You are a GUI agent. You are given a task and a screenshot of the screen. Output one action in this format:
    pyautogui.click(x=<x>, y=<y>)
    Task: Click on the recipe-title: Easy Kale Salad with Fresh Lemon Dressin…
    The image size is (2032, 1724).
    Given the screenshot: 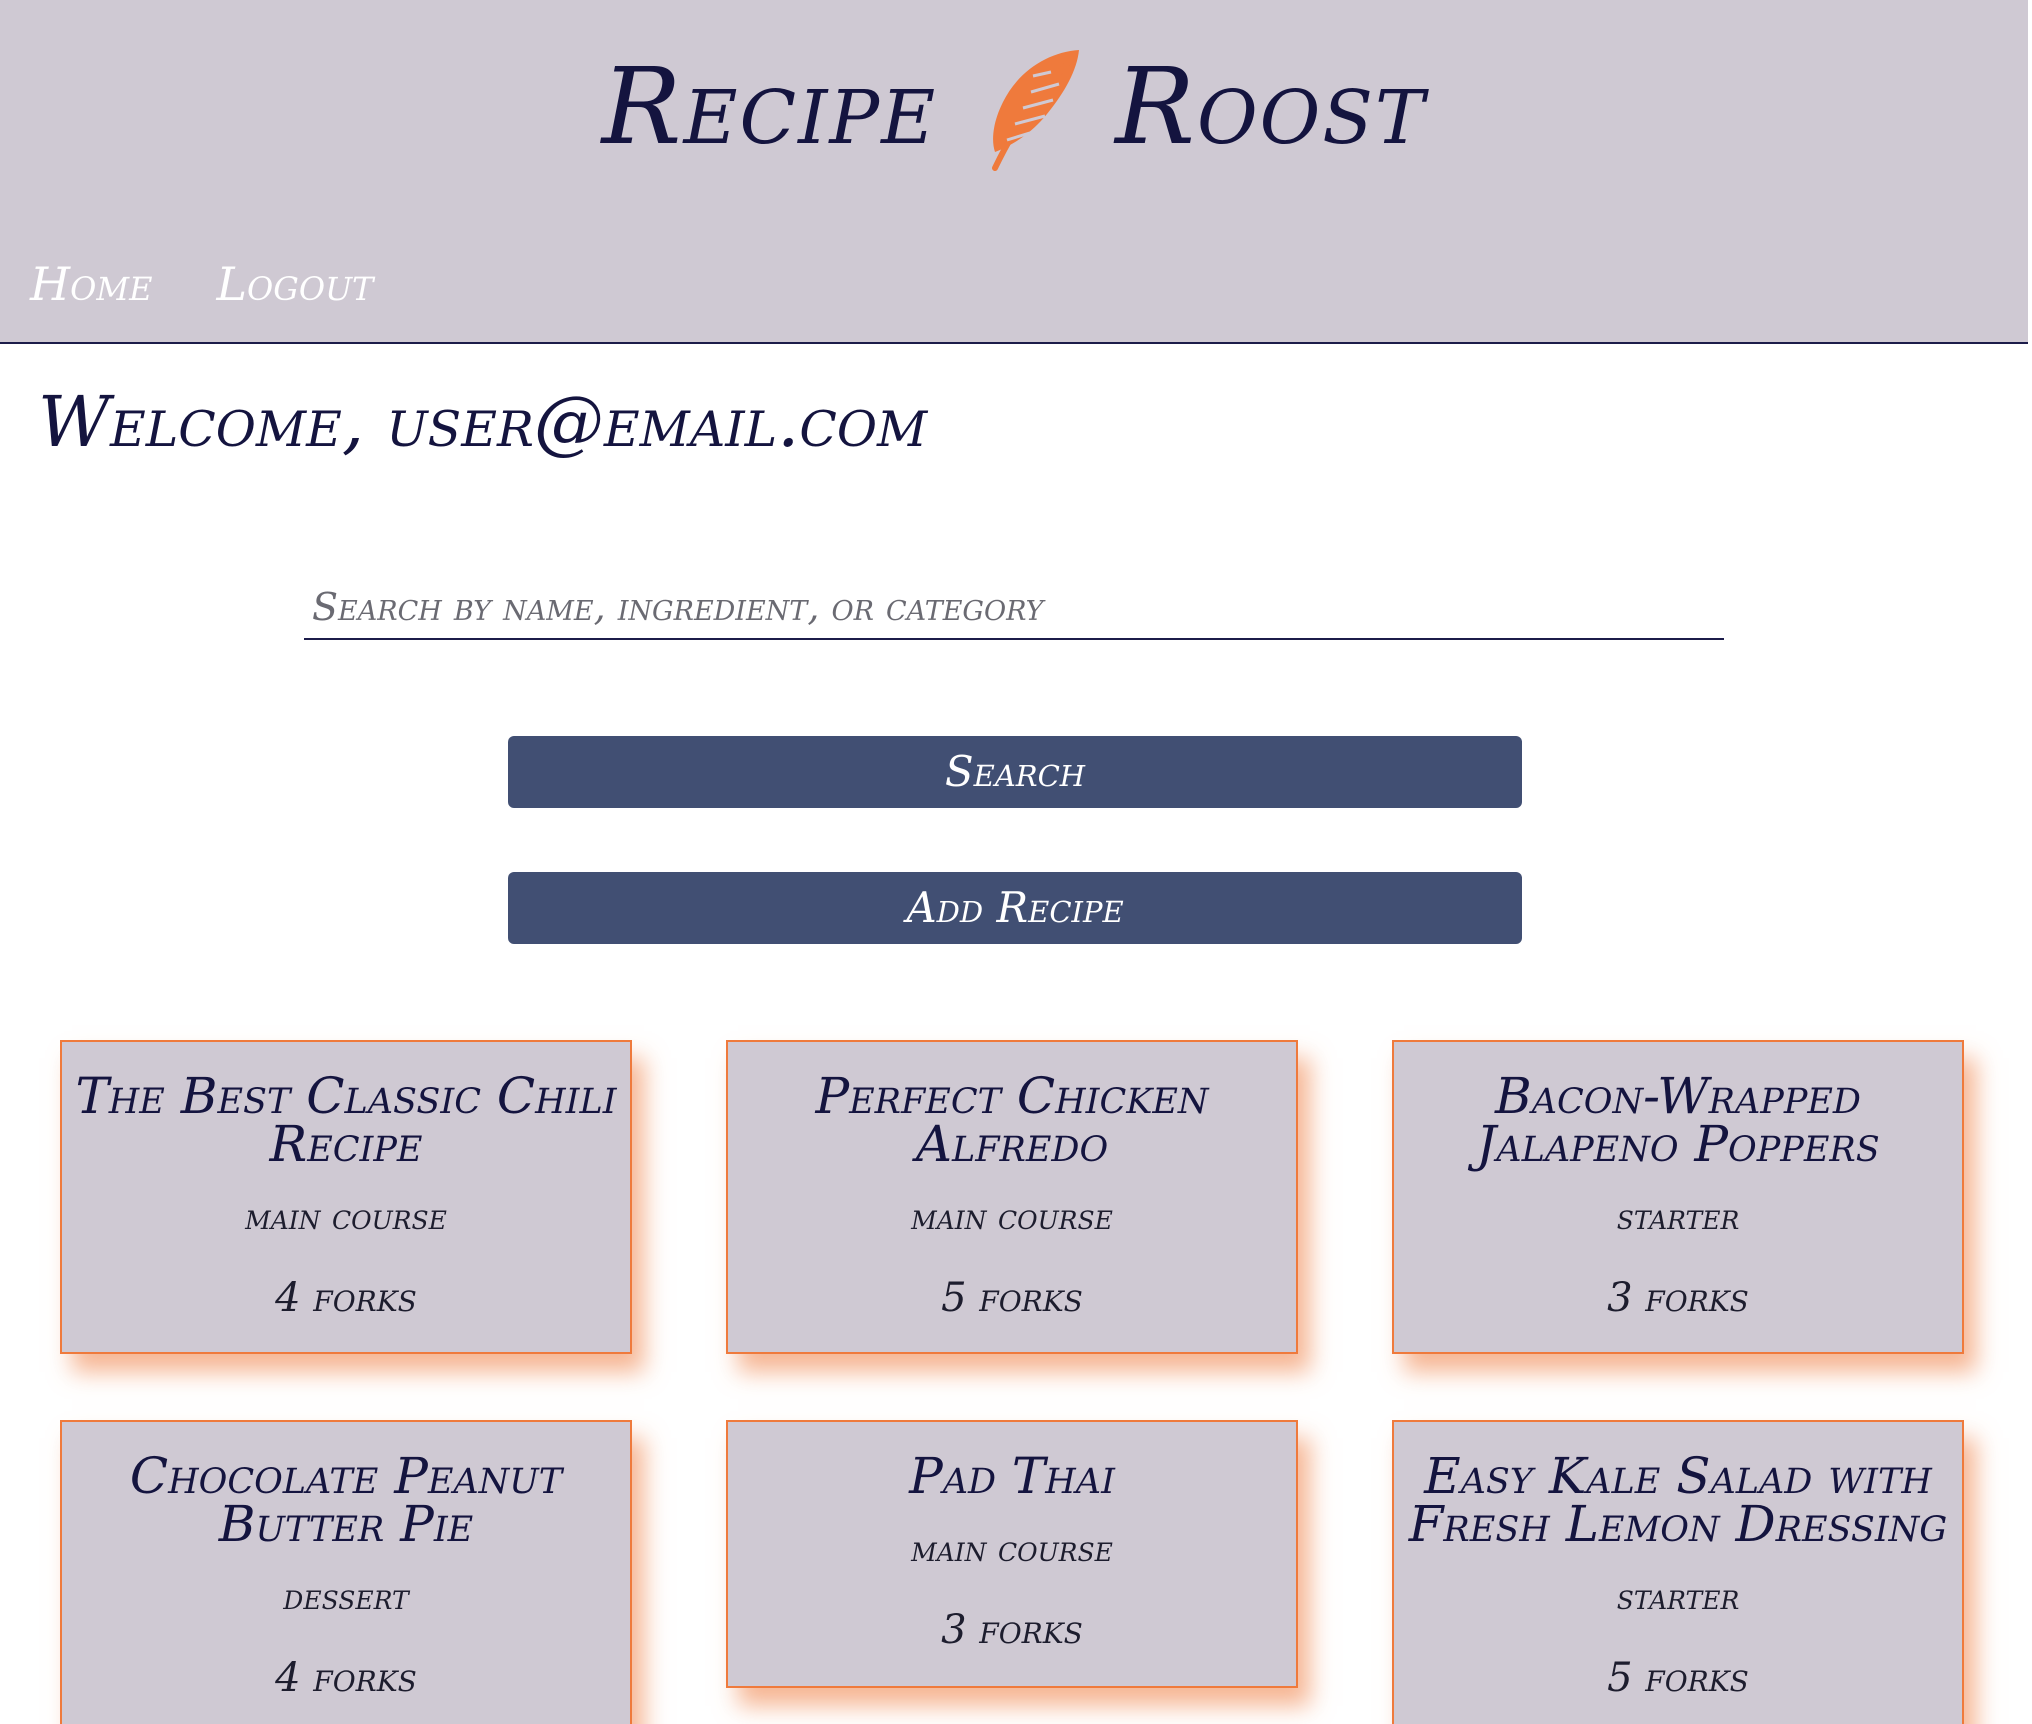 What is the action you would take?
    pyautogui.click(x=1678, y=1500)
    